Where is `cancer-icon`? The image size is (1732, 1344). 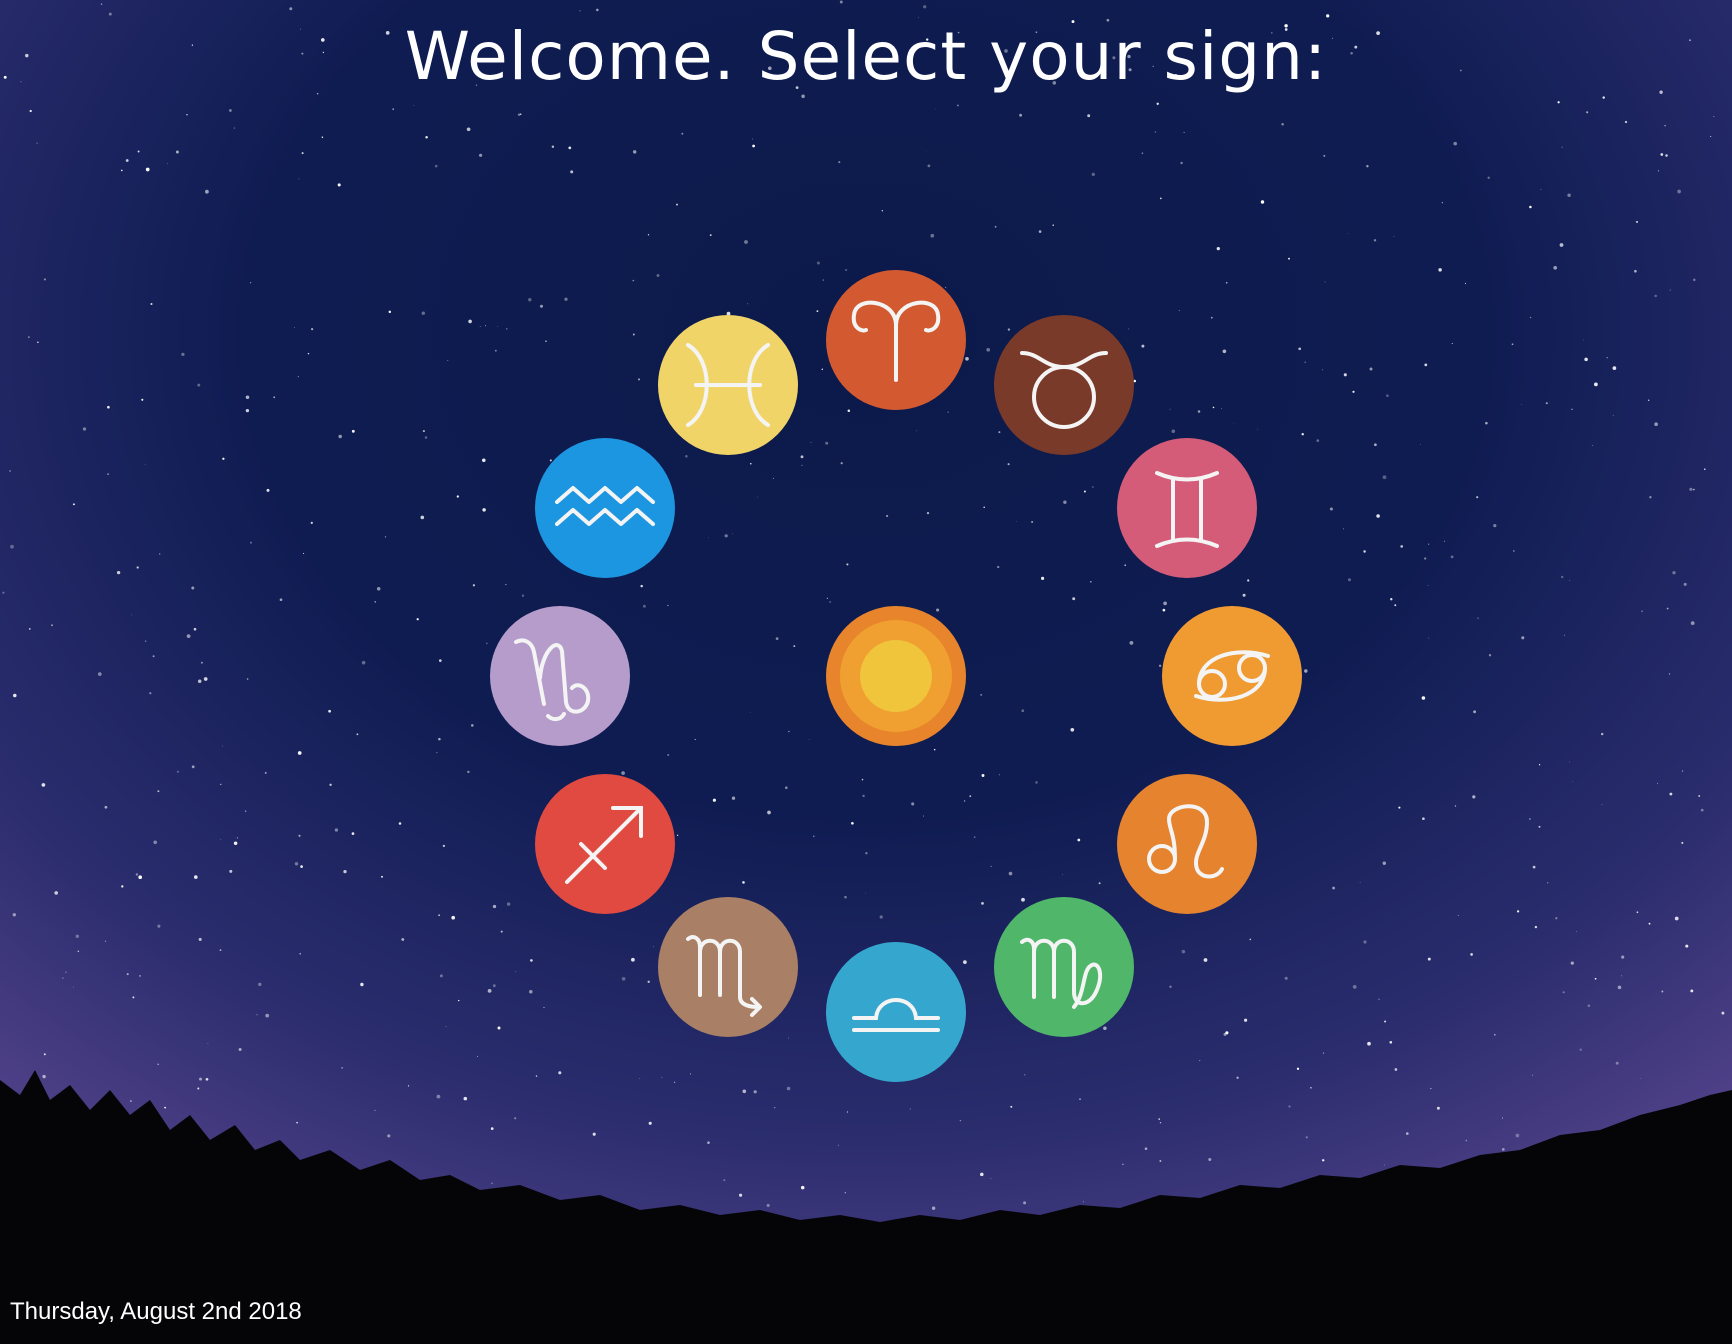
cancer-icon is located at coordinates (1232, 676).